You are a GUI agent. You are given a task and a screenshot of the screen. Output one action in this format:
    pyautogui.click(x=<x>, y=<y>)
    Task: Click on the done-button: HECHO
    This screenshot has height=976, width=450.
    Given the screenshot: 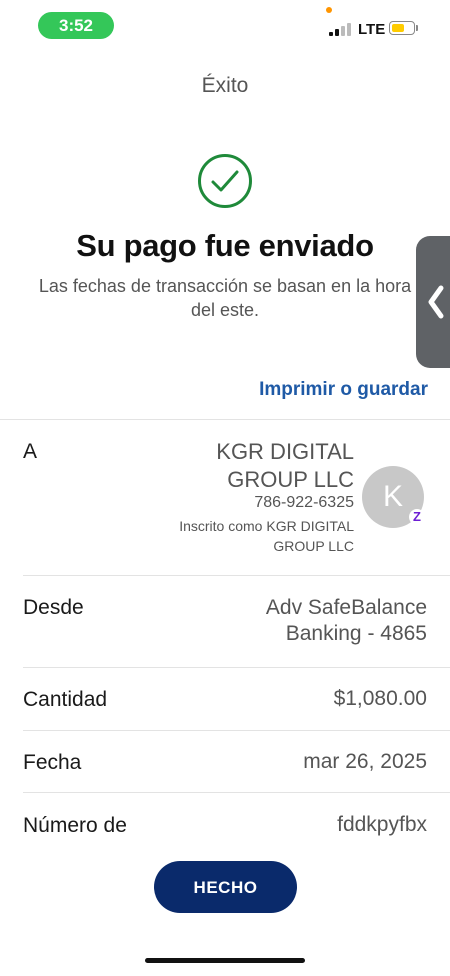 What is the action you would take?
    pyautogui.click(x=225, y=887)
    